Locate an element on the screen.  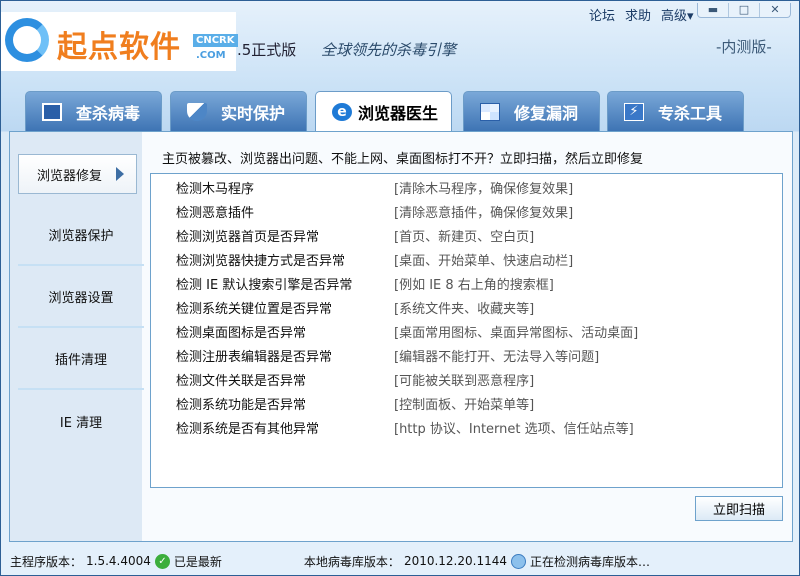
check-row: 检测注册表编辑器是否异常 [编辑器不能打开、无法导入等问题] is located at coordinates (387, 358).